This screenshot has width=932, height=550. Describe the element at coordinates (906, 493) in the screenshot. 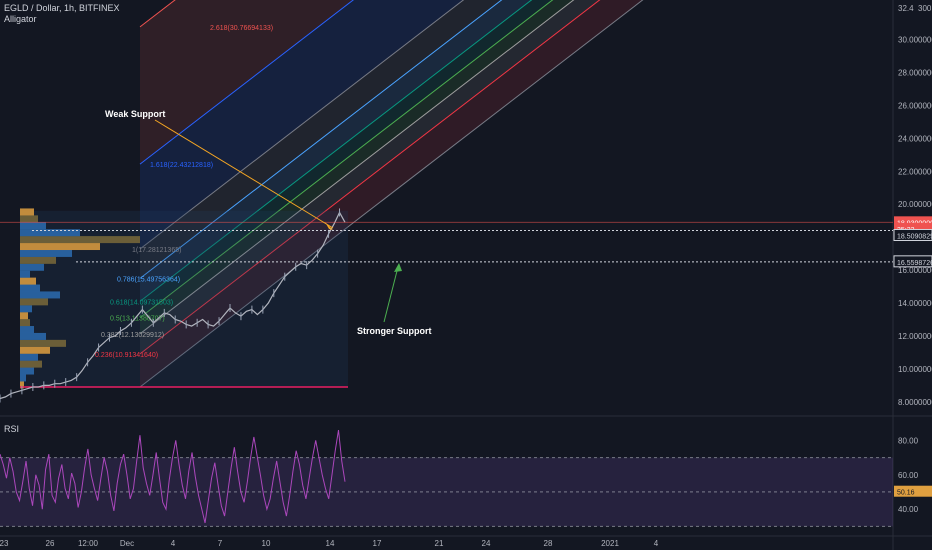

I see `rsi-current-value: 50.16` at that location.